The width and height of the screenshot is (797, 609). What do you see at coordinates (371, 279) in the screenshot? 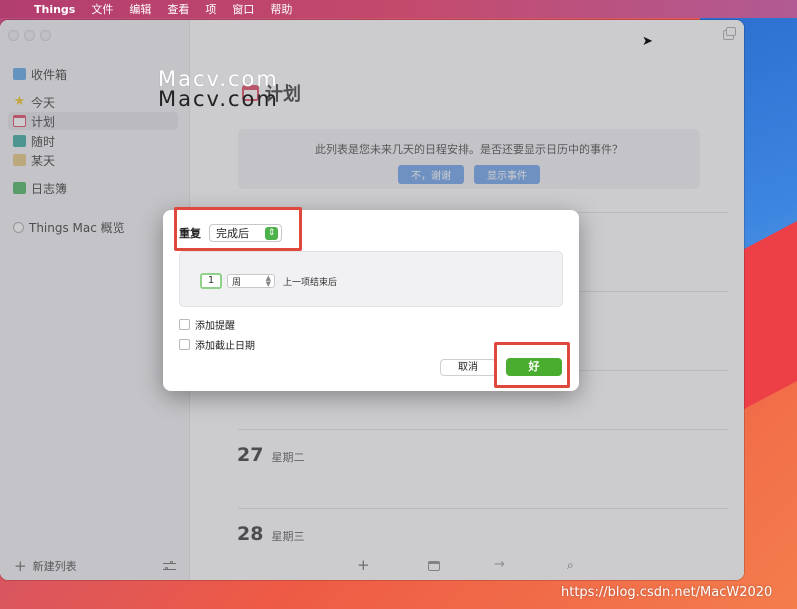
I see `interval-panel: 1 周 ▲ ▼ 上一项结束后` at bounding box center [371, 279].